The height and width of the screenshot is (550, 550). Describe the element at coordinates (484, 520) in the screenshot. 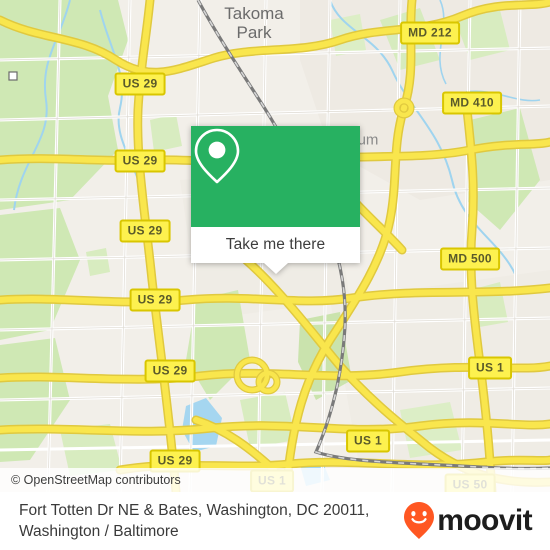

I see `moovit-wordmark: moovit` at that location.